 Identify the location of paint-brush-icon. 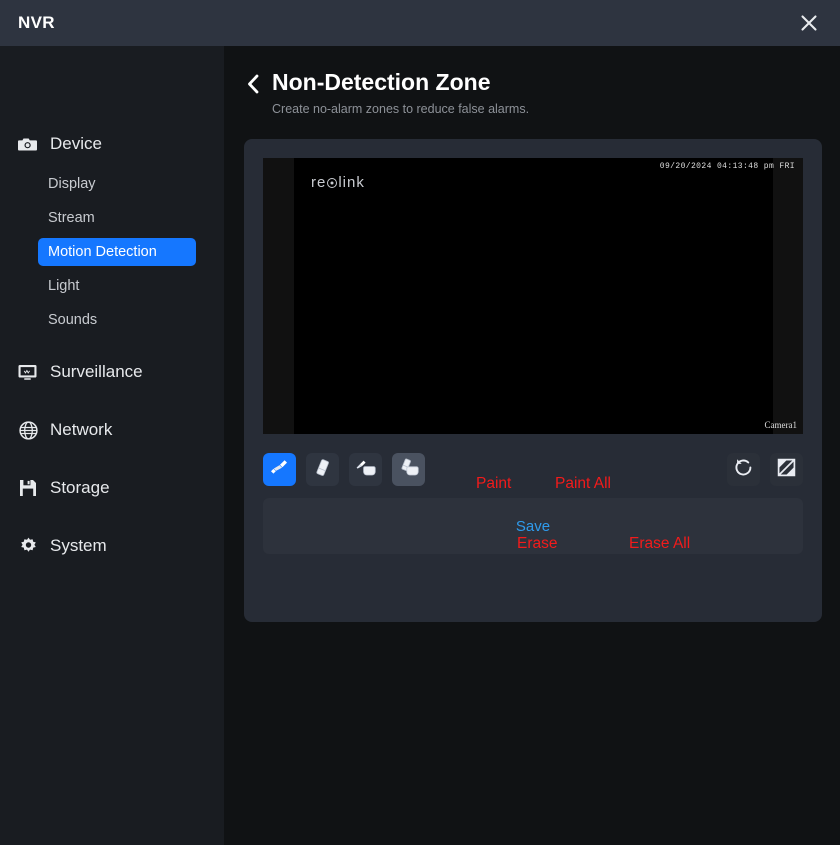
(279, 470).